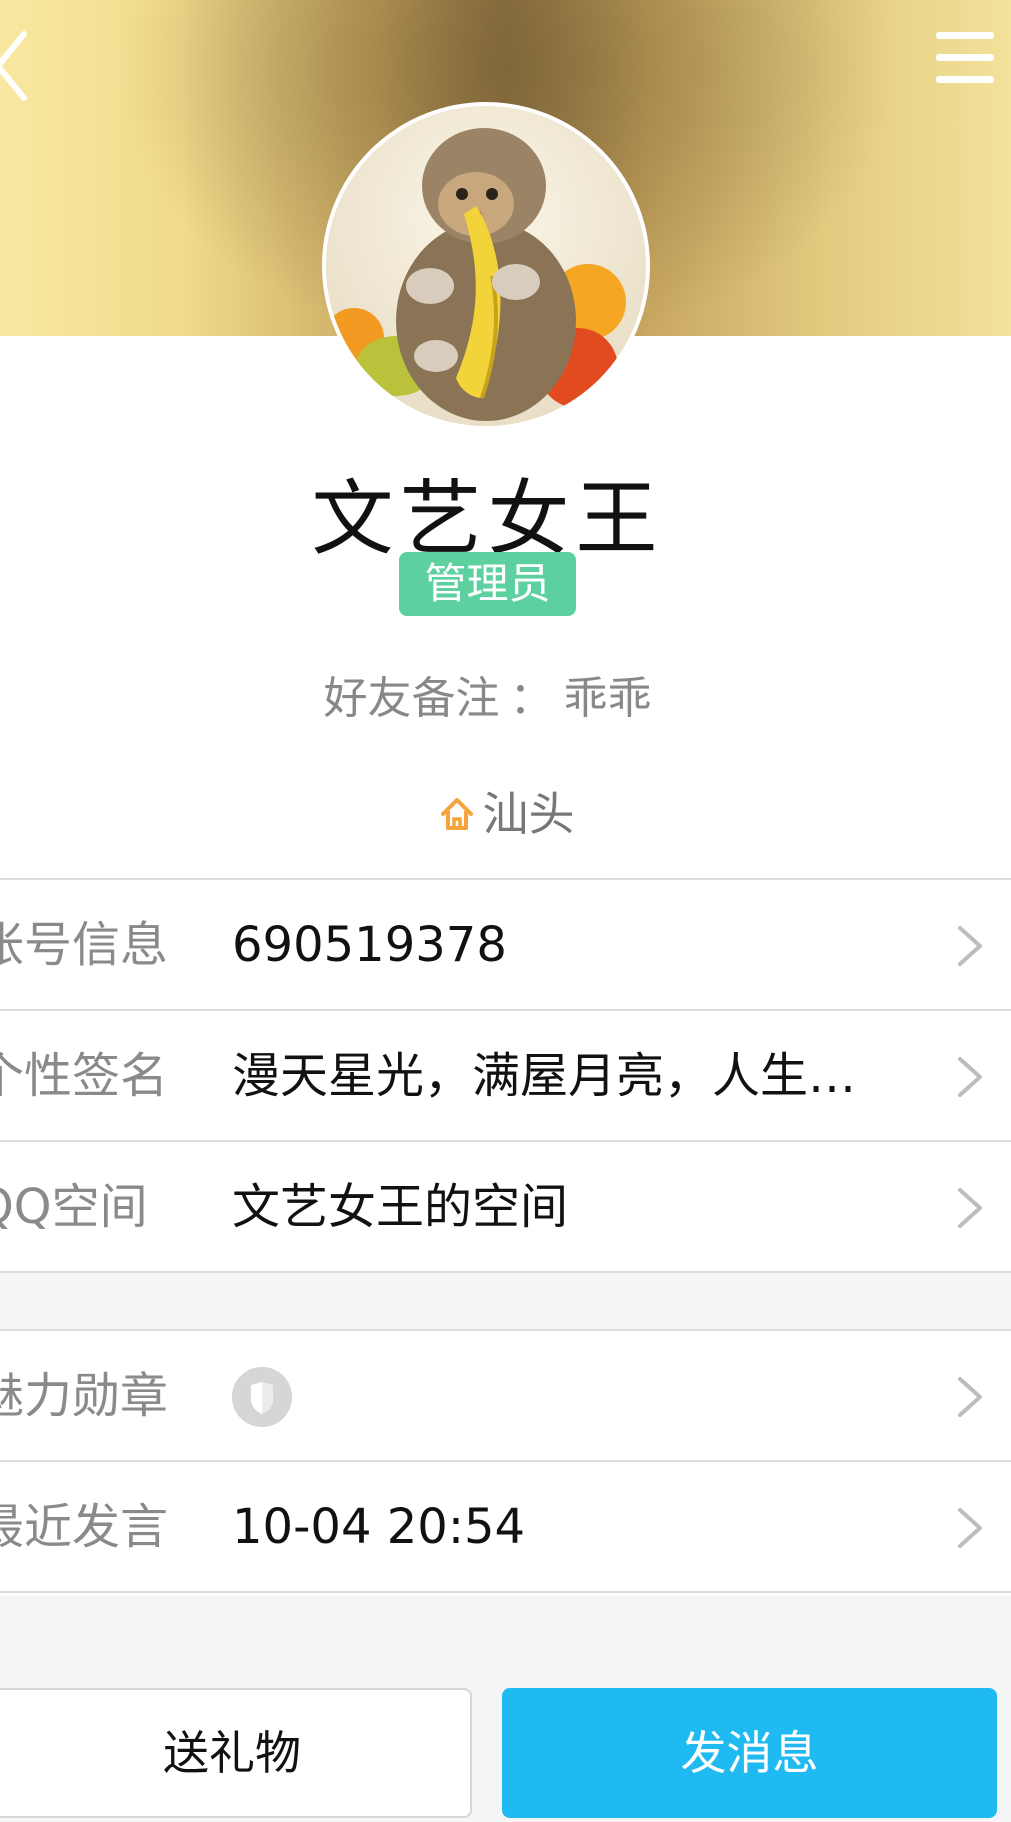  What do you see at coordinates (262, 1397) in the screenshot?
I see `medal-icon` at bounding box center [262, 1397].